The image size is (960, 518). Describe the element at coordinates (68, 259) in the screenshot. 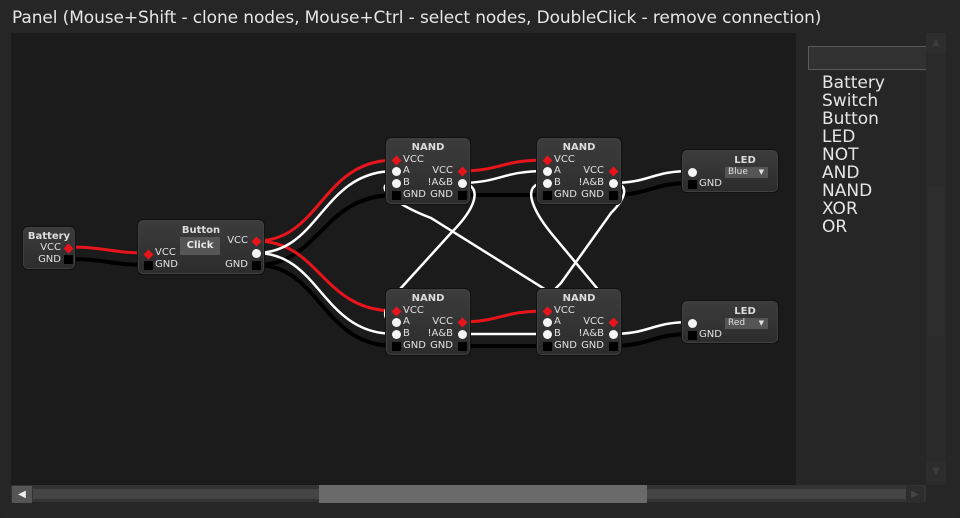

I see `battery-gnd-port` at that location.